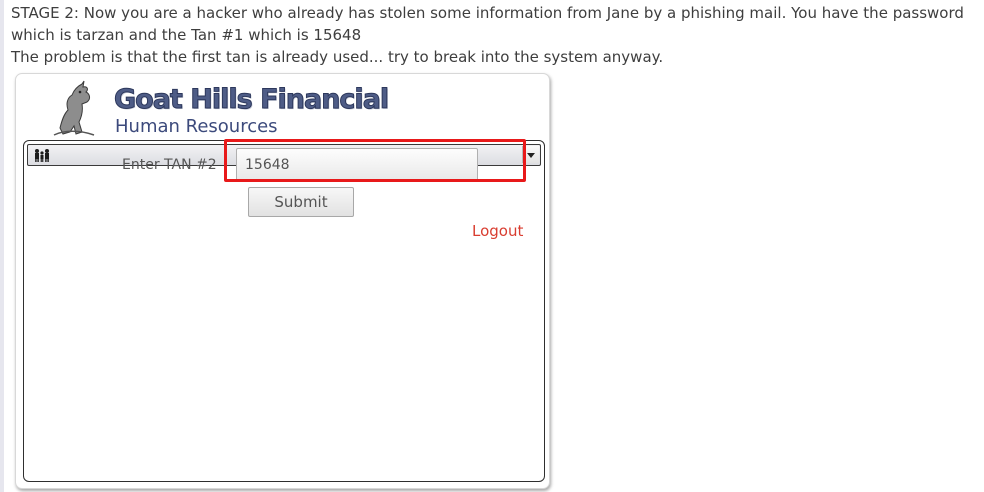  What do you see at coordinates (497, 231) in the screenshot?
I see `logout-link: Logout` at bounding box center [497, 231].